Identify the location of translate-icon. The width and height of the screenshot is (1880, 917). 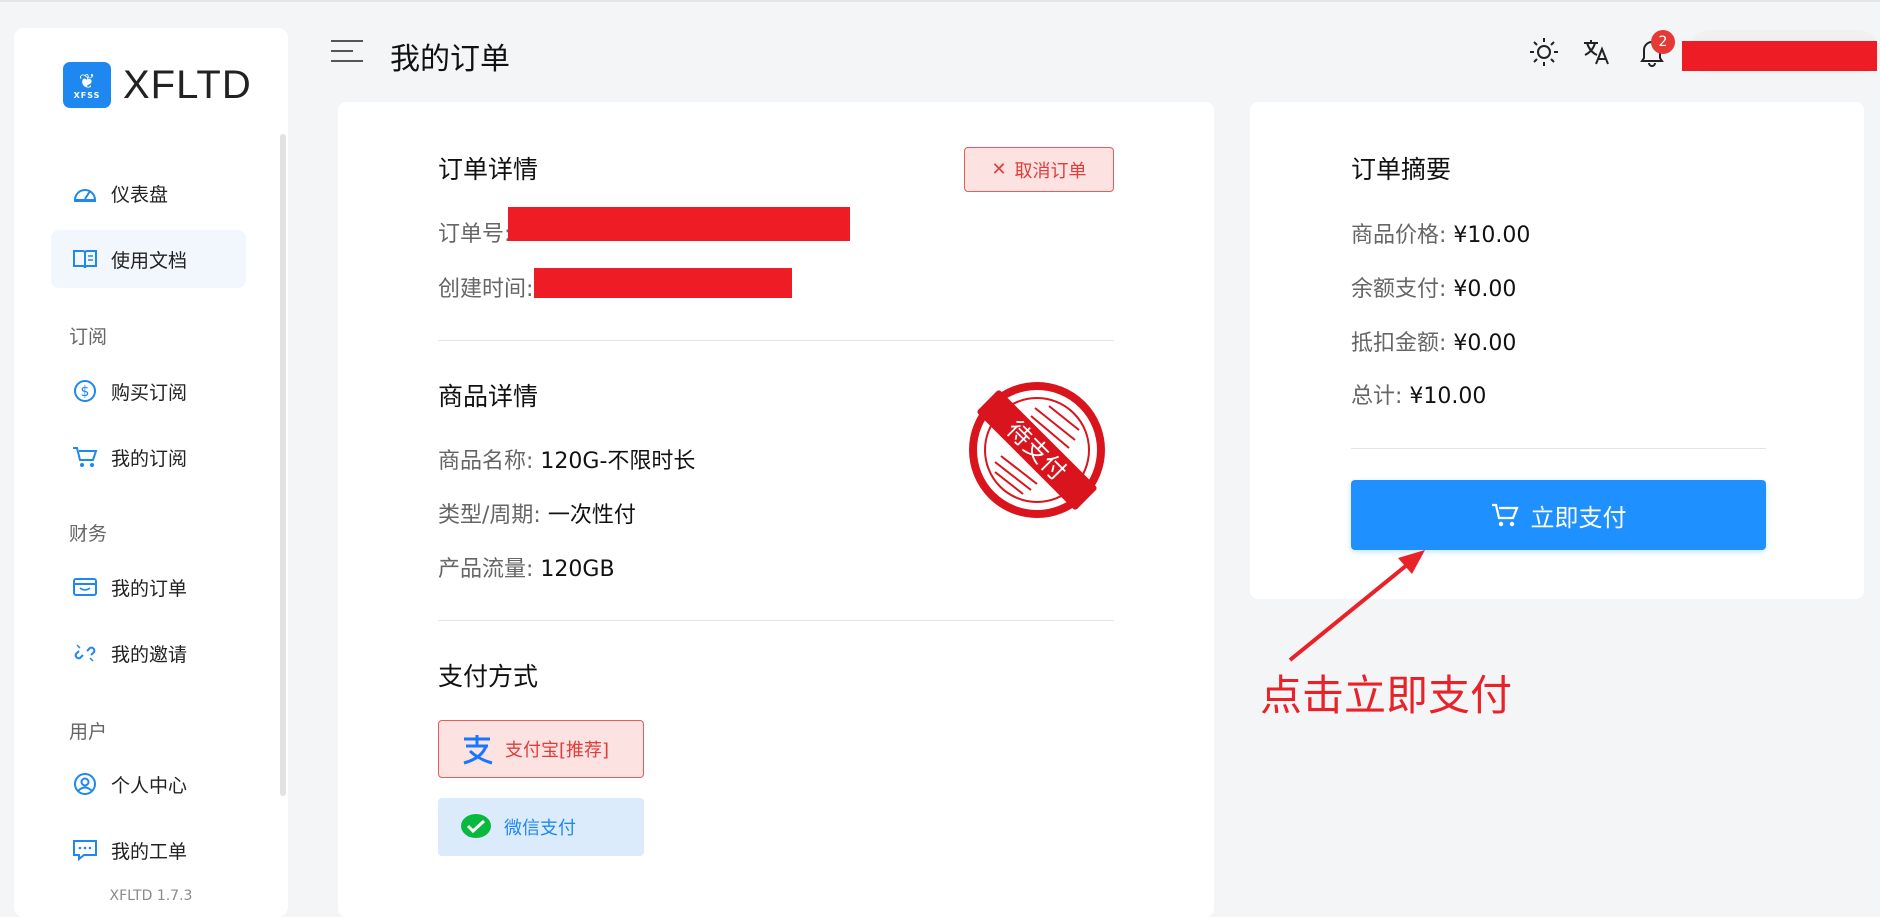
(1597, 52).